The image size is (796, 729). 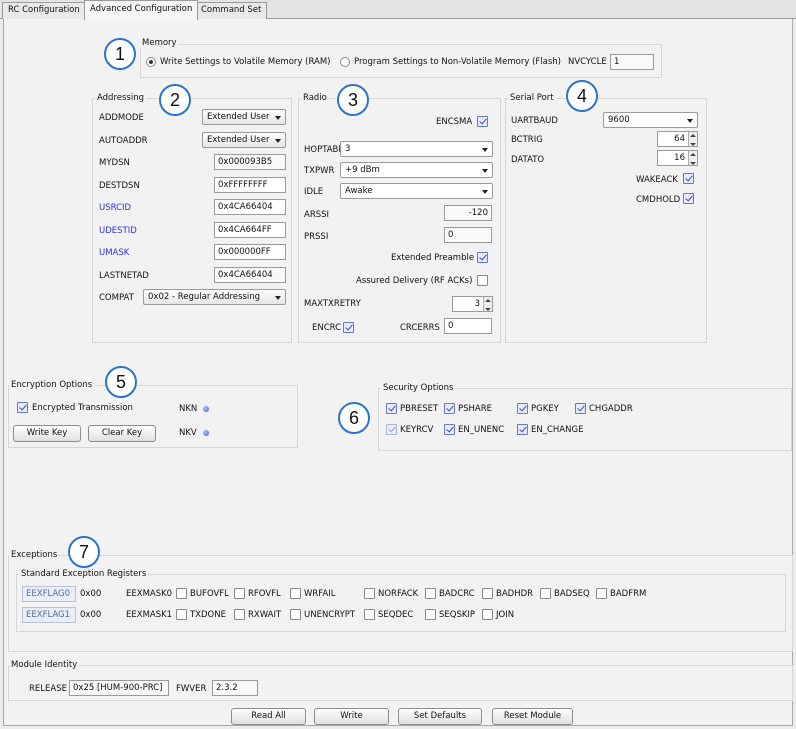 What do you see at coordinates (545, 593) in the screenshot?
I see `badseq-checkbox` at bounding box center [545, 593].